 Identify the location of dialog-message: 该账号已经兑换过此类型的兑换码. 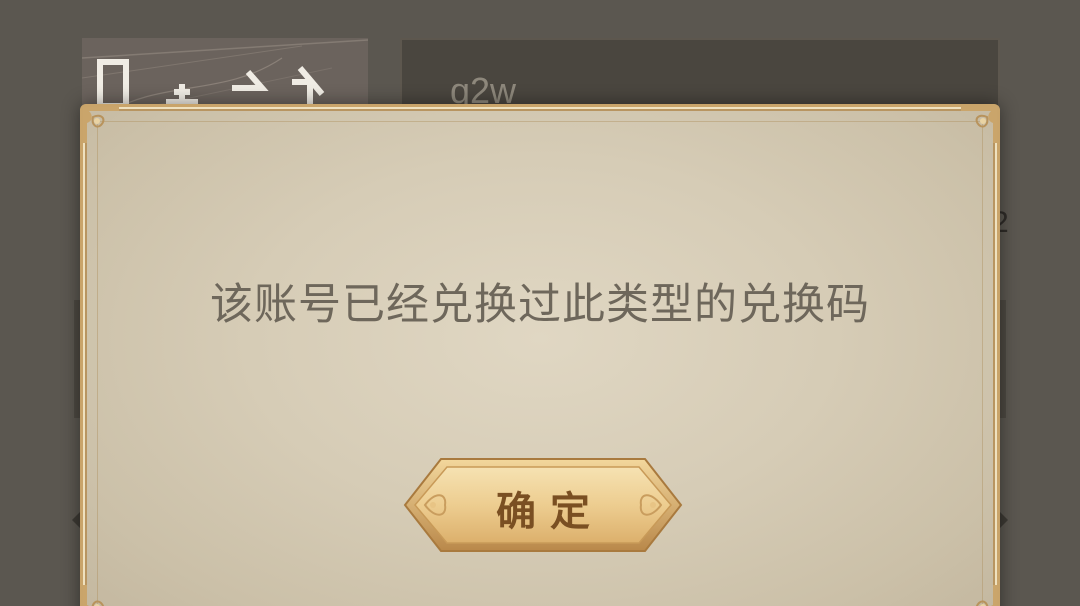
(540, 305).